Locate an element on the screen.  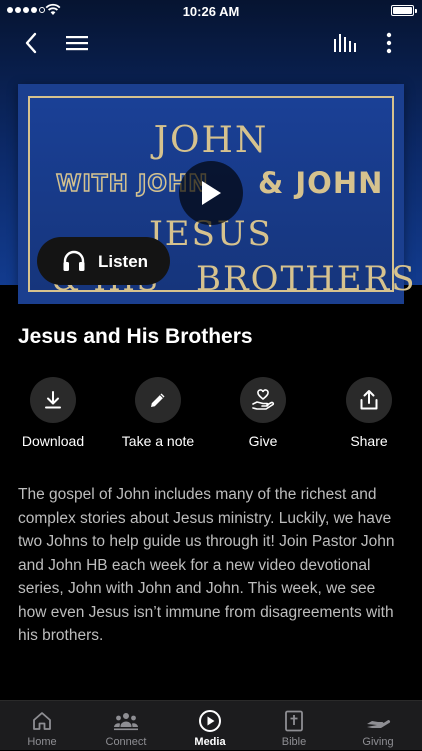
play-circle-icon is located at coordinates (210, 721).